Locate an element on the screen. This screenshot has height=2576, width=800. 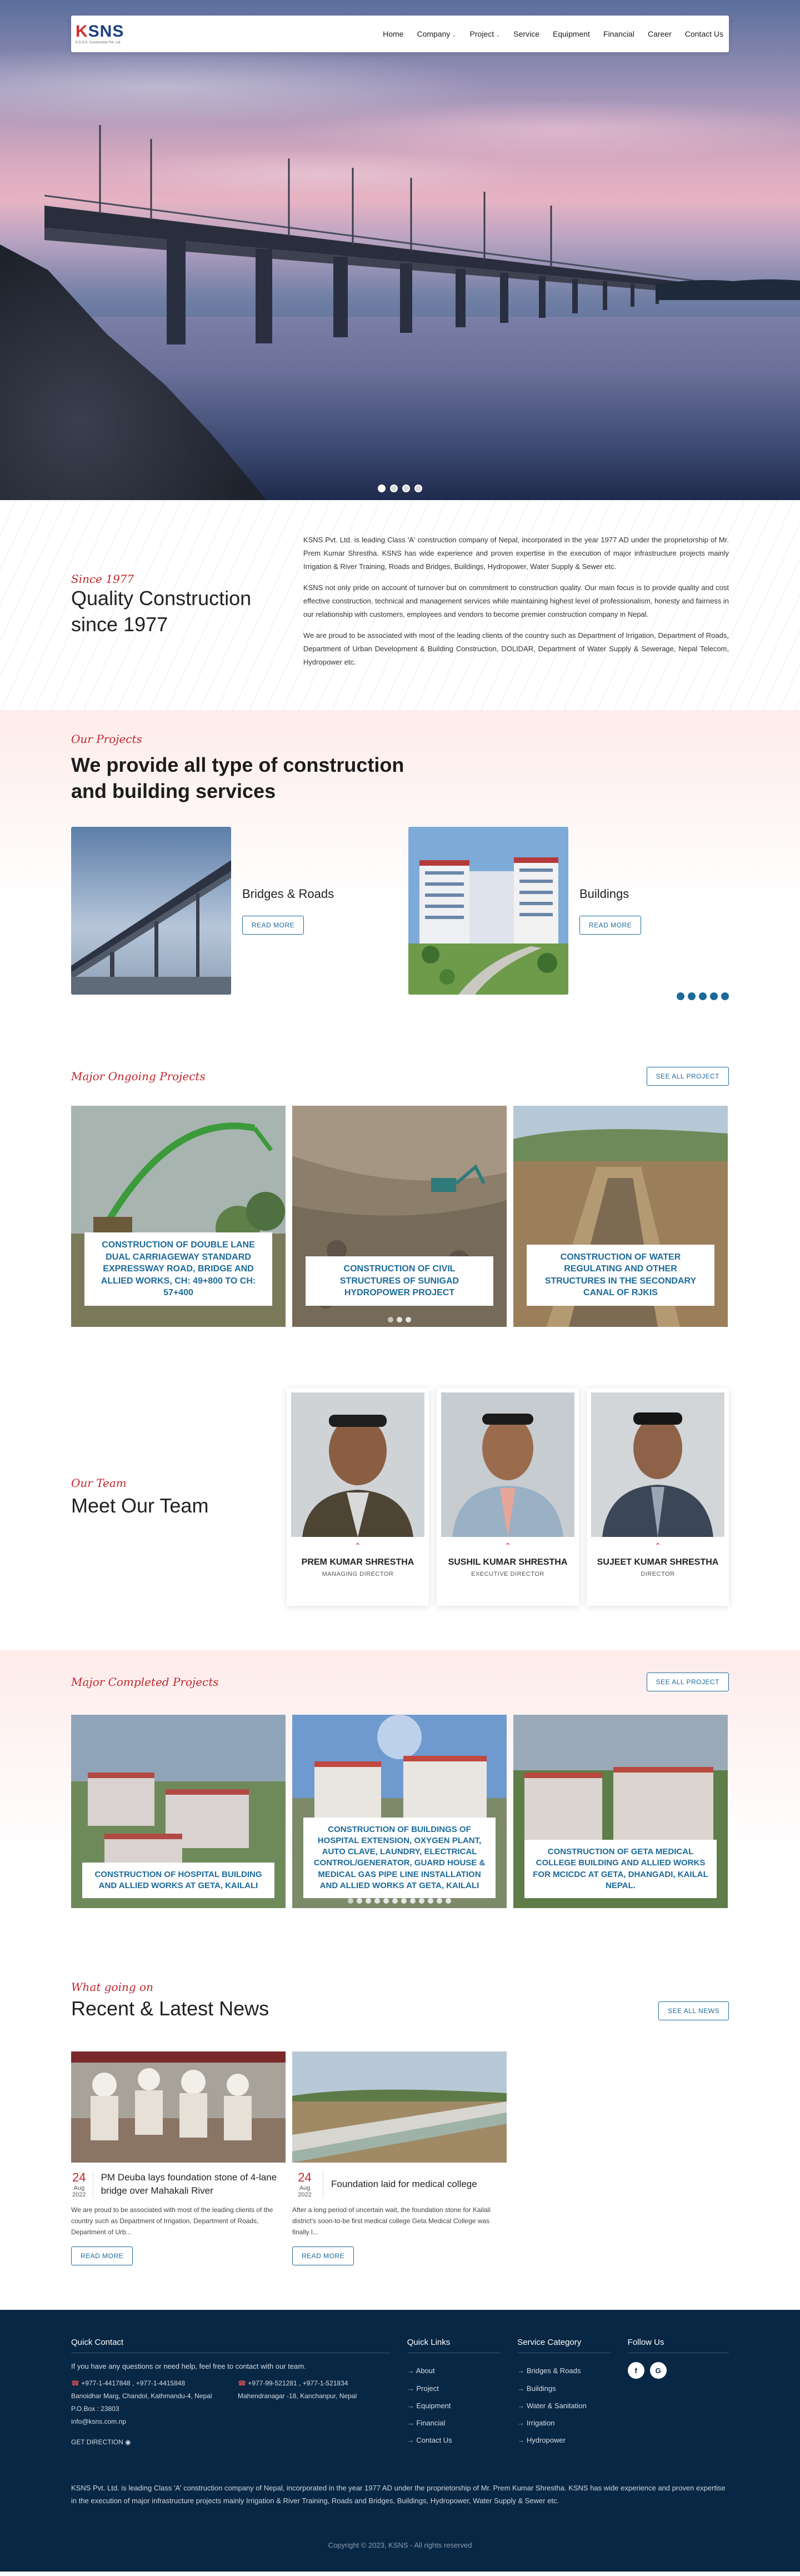
menu-company: Company is located at coordinates (437, 33).